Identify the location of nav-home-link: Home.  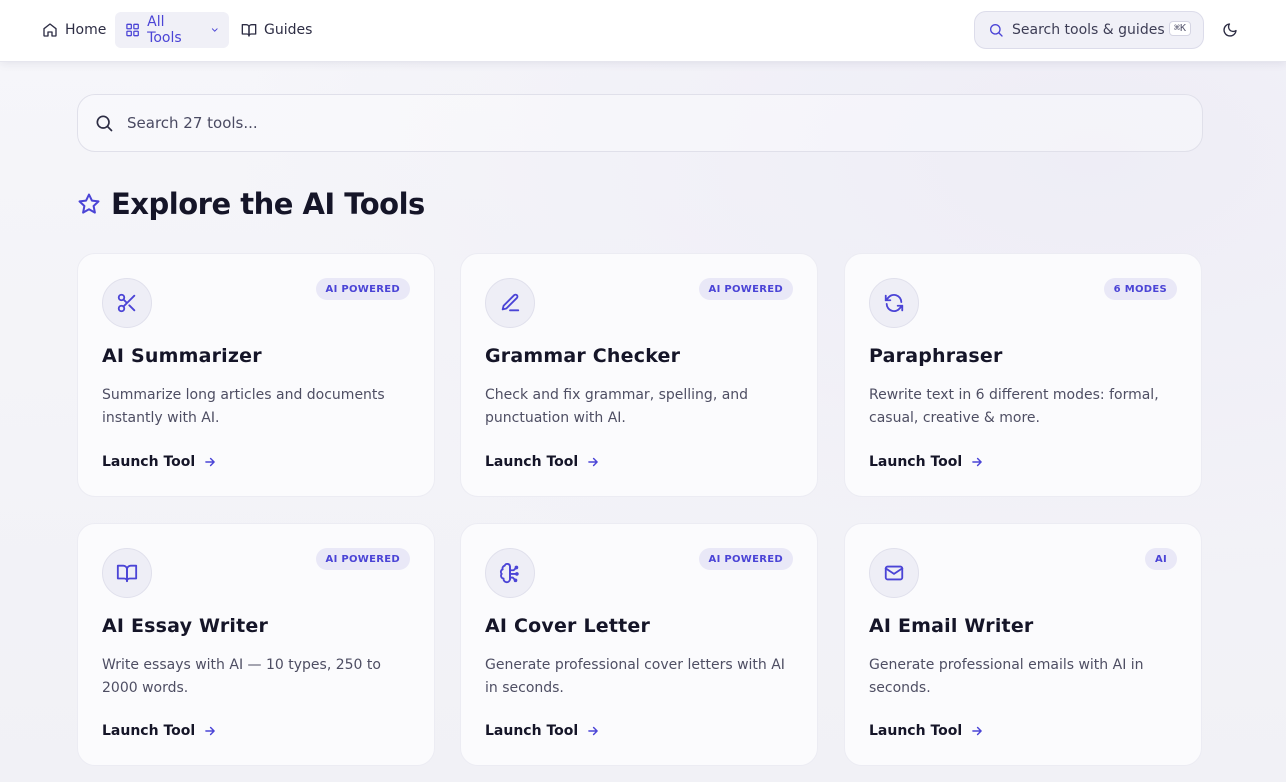
(74, 30).